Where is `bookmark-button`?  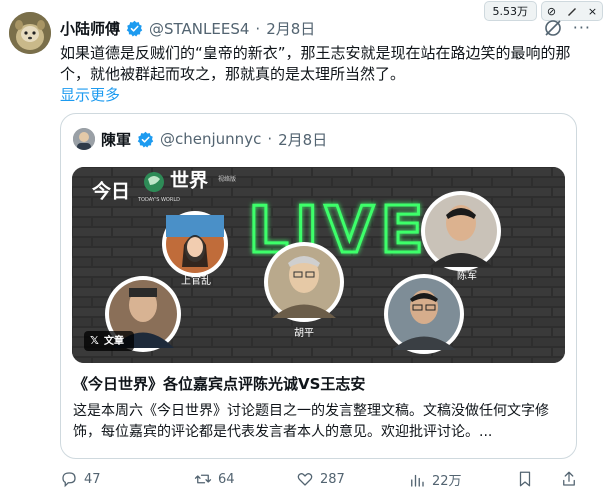 bookmark-button is located at coordinates (525, 479).